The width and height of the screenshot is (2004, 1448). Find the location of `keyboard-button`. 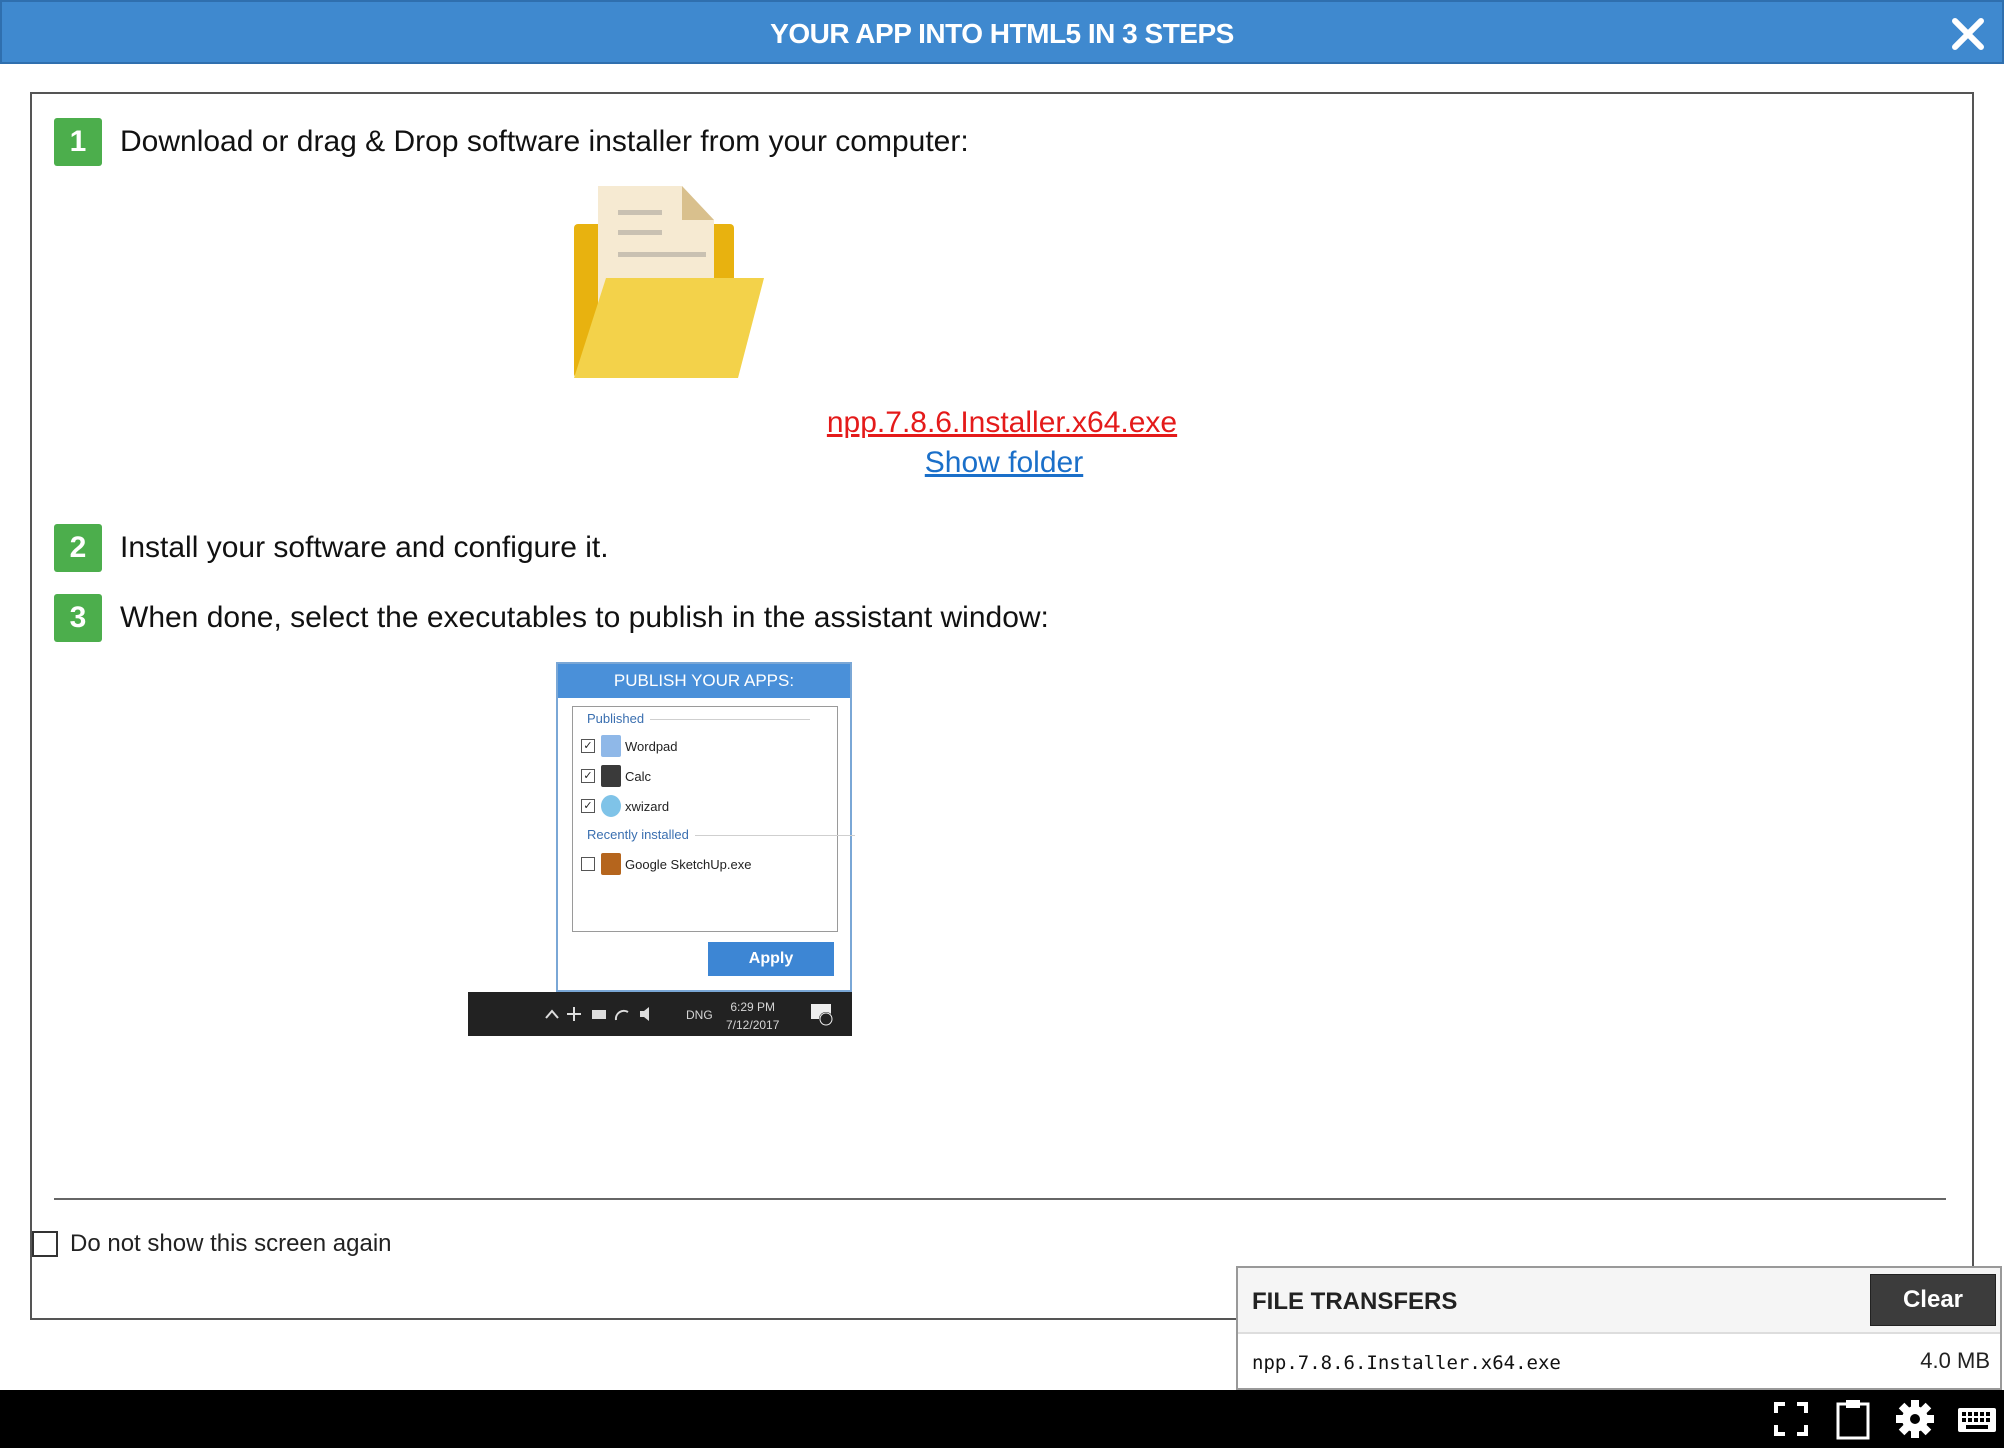

keyboard-button is located at coordinates (1977, 1419).